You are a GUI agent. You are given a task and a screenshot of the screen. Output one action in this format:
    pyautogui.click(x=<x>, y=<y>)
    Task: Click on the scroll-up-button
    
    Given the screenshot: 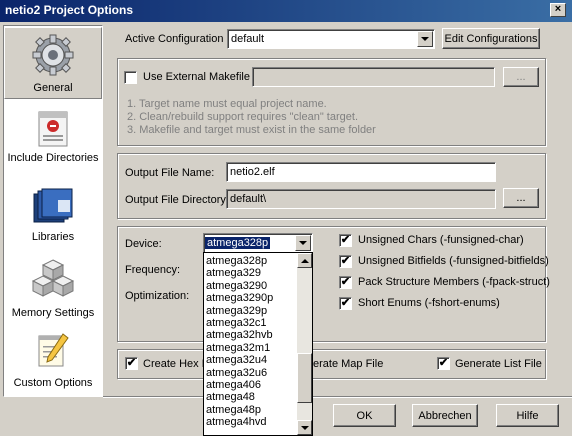 What is the action you would take?
    pyautogui.click(x=304, y=260)
    